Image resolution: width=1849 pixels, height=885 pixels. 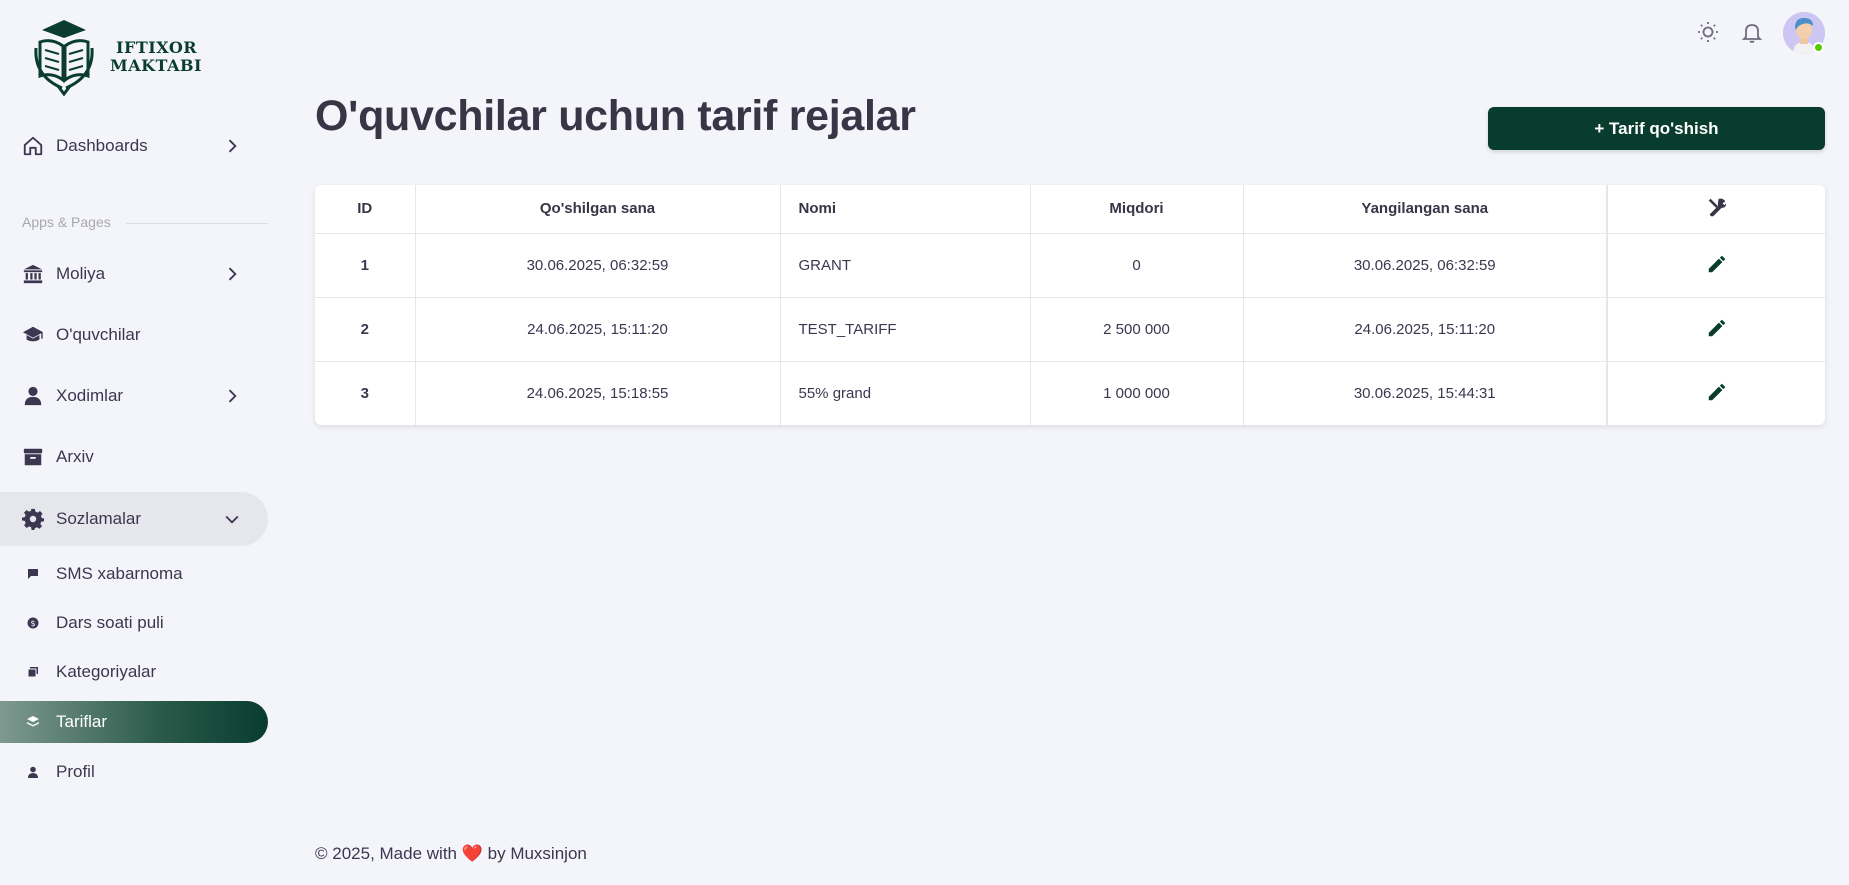 I want to click on home-icon, so click(x=33, y=146).